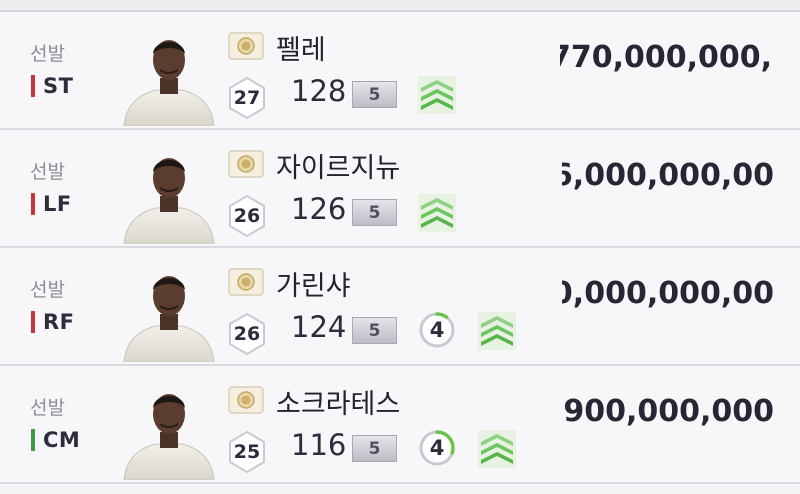  I want to click on overall-value: 27, so click(247, 98).